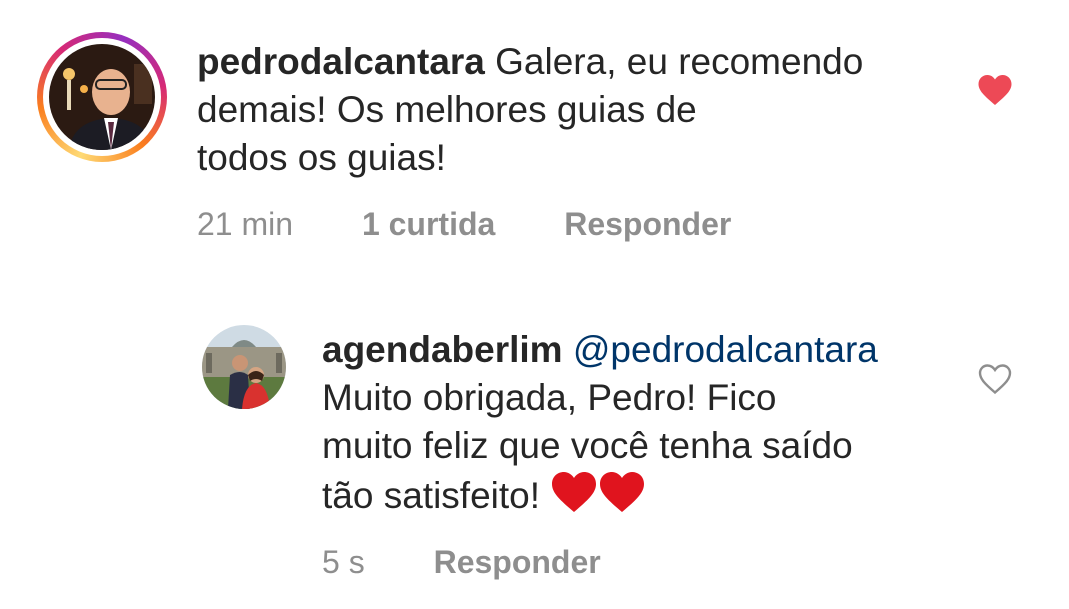 The width and height of the screenshot is (1069, 609). I want to click on comment-meta: 21 min 1 curtida Responder, so click(494, 224).